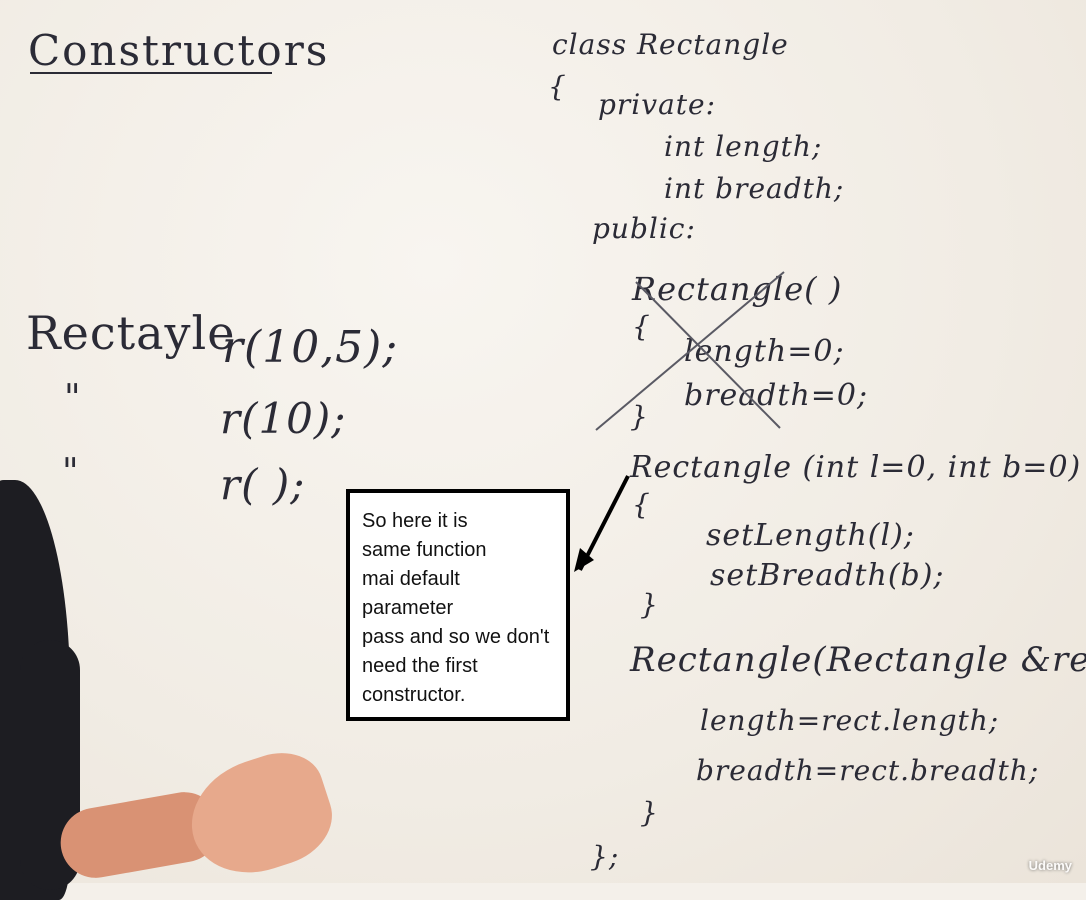  I want to click on code-line: Rectangle (int l=0, int b=0), so click(856, 467).